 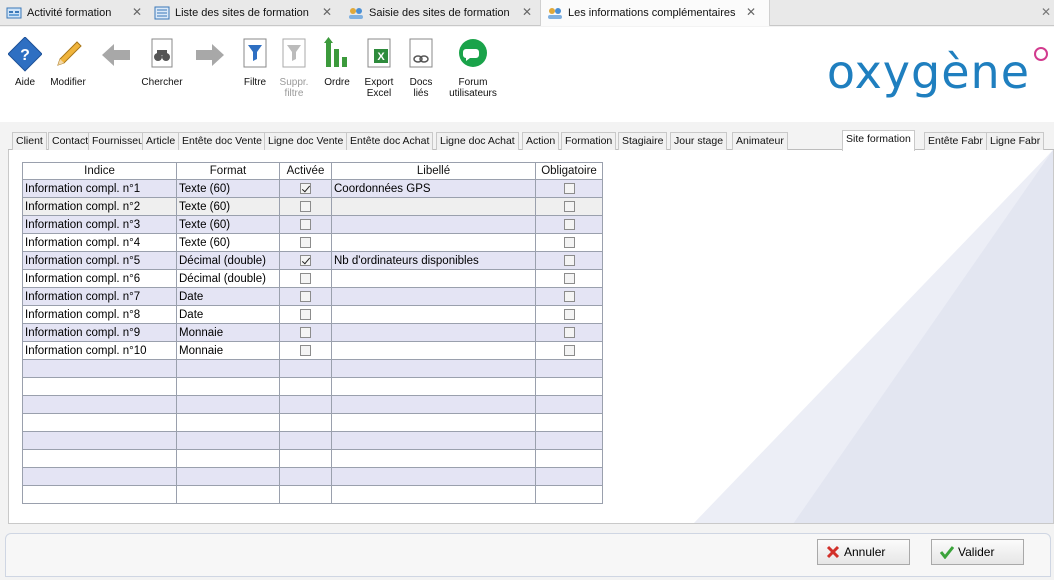 I want to click on cell-format: Décimal (double), so click(x=228, y=260).